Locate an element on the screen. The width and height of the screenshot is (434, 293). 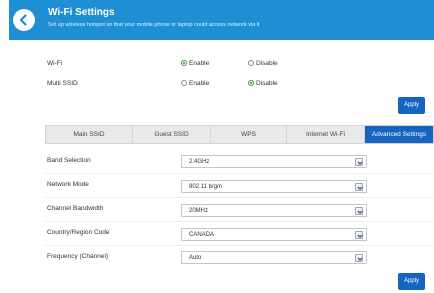
tab-guest-ssid: Guest SSID is located at coordinates (172, 134).